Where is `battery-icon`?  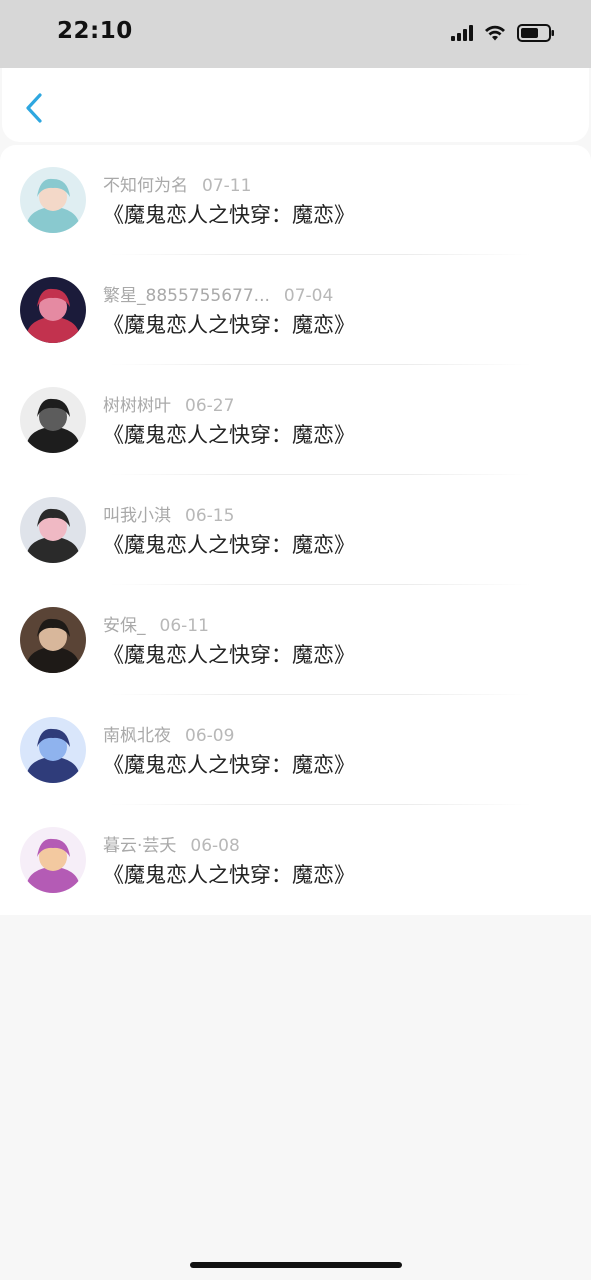 battery-icon is located at coordinates (535, 33).